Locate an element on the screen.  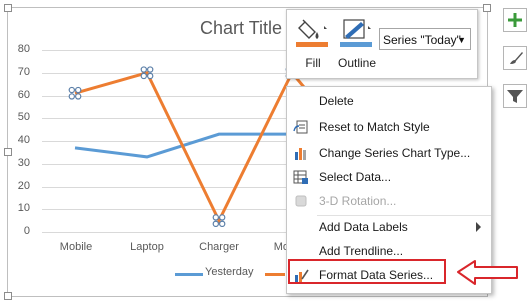
menu-item-label: Delete is located at coordinates (336, 101).